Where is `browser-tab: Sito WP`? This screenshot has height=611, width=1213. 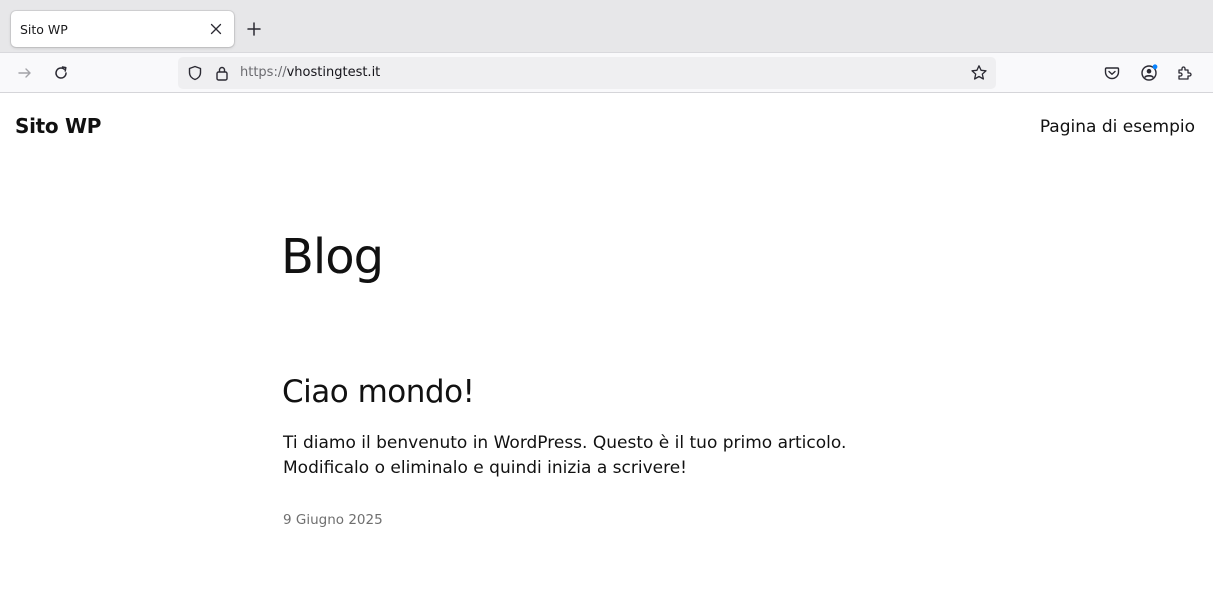 browser-tab: Sito WP is located at coordinates (122, 29).